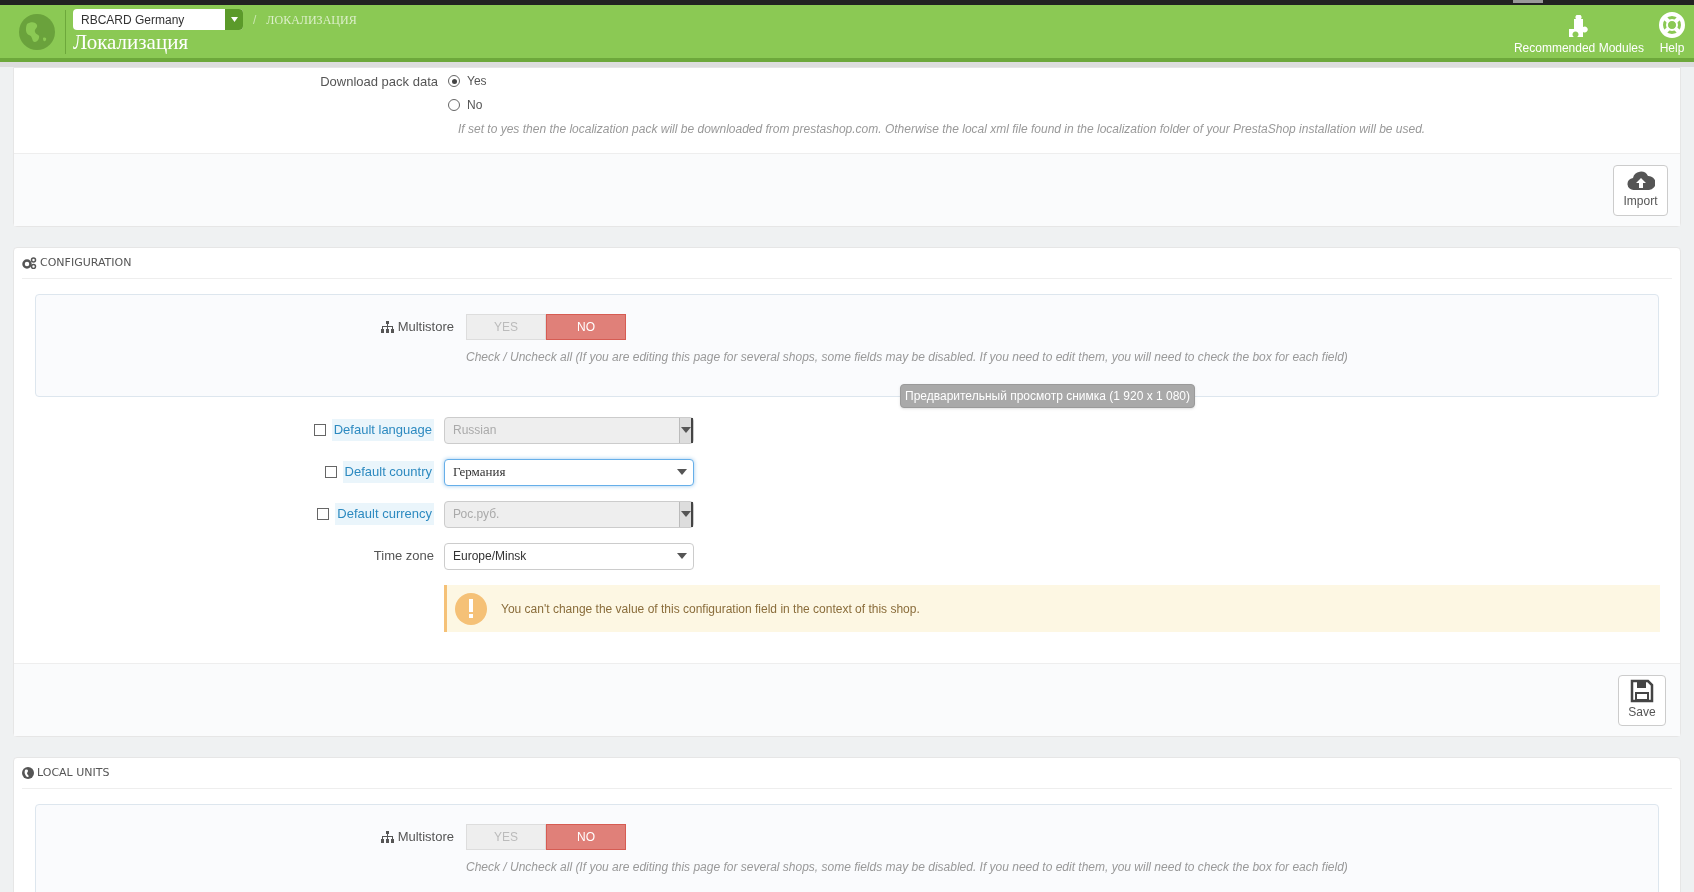 The image size is (1694, 892). What do you see at coordinates (158, 19) in the screenshot?
I see `shop-selector: RBCARD Germany` at bounding box center [158, 19].